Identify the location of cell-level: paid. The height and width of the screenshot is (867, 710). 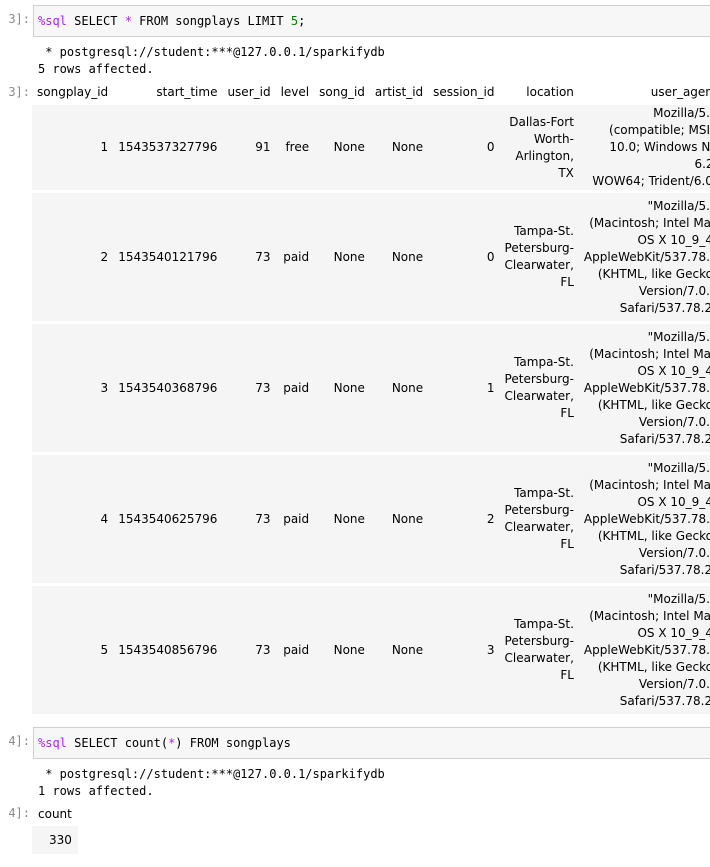
(296, 256).